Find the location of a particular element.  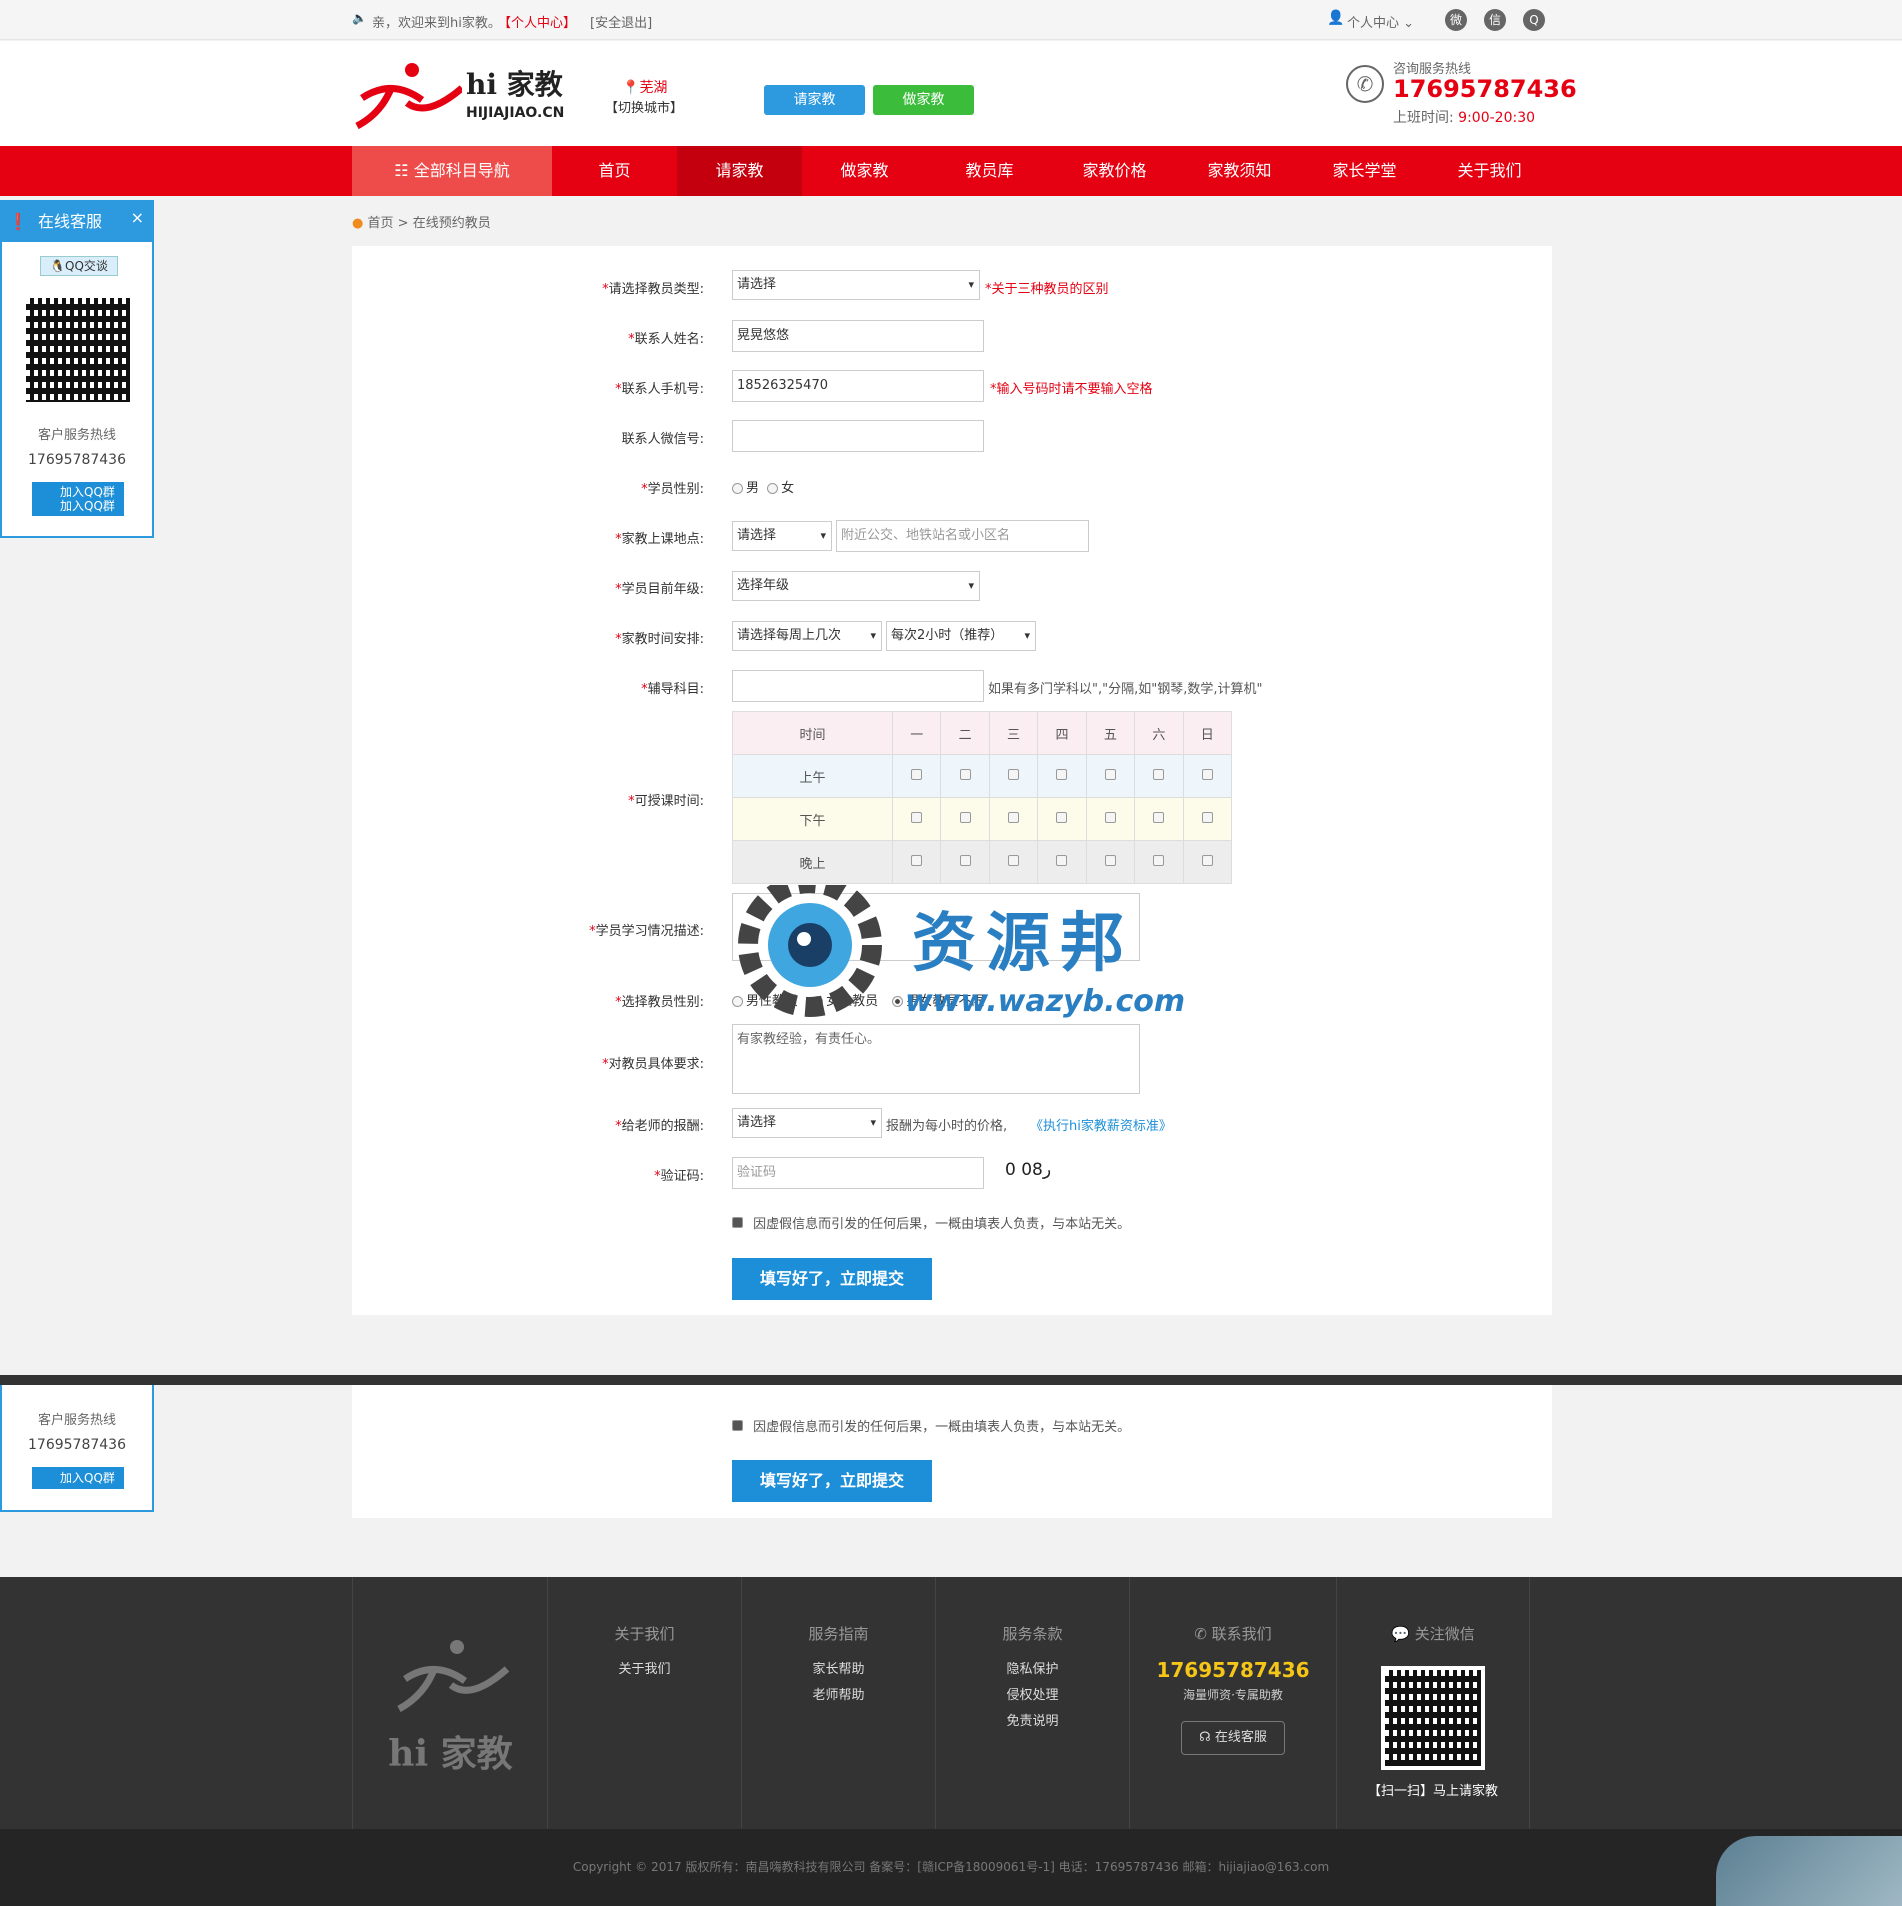

grade-select: 选择年级 is located at coordinates (856, 586).